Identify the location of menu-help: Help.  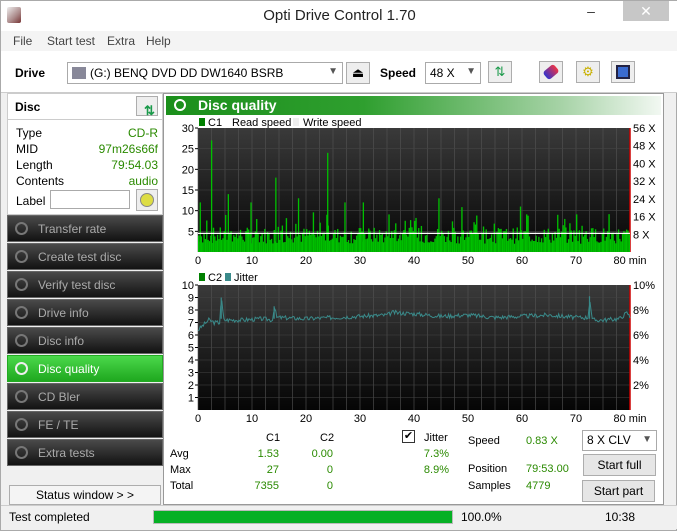
(158, 41).